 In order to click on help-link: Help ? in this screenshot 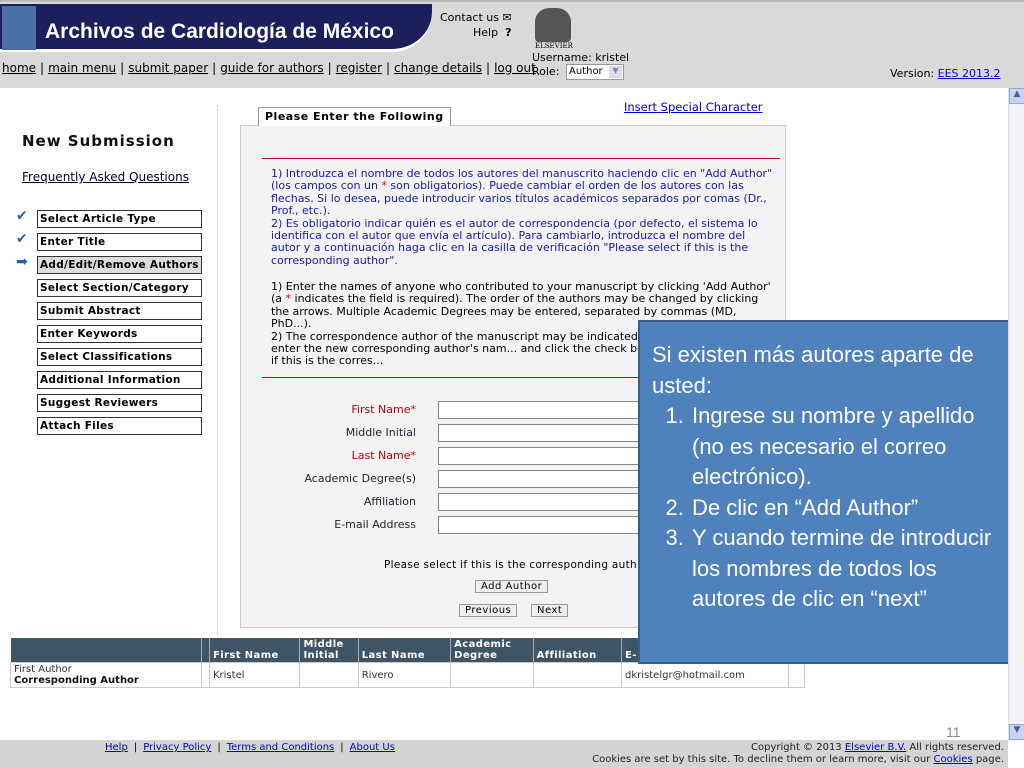, I will do `click(492, 32)`.